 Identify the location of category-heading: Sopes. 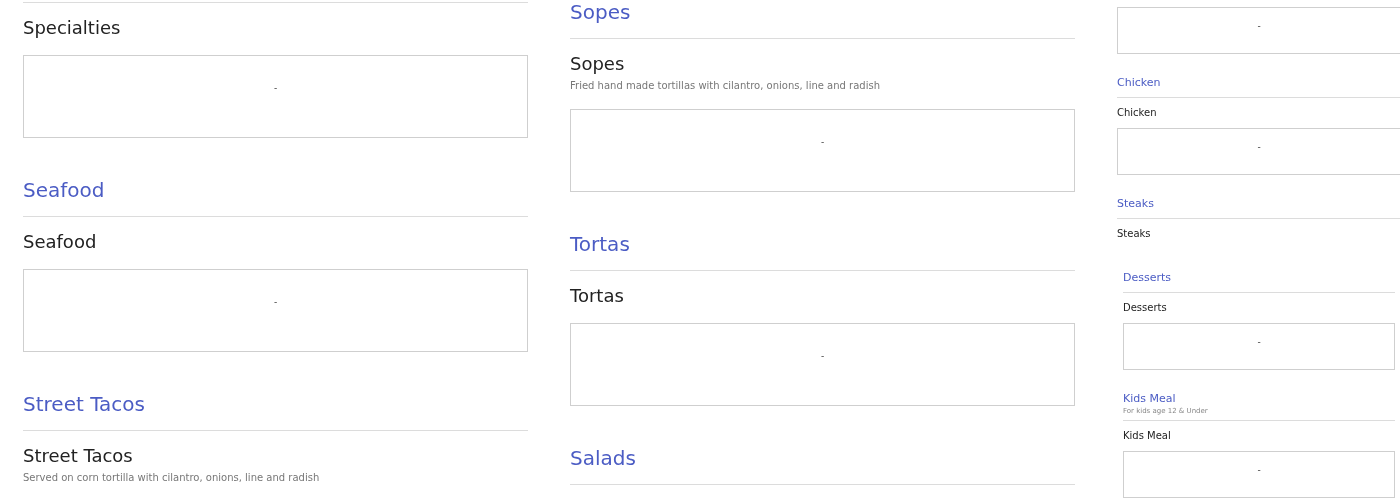
(600, 12).